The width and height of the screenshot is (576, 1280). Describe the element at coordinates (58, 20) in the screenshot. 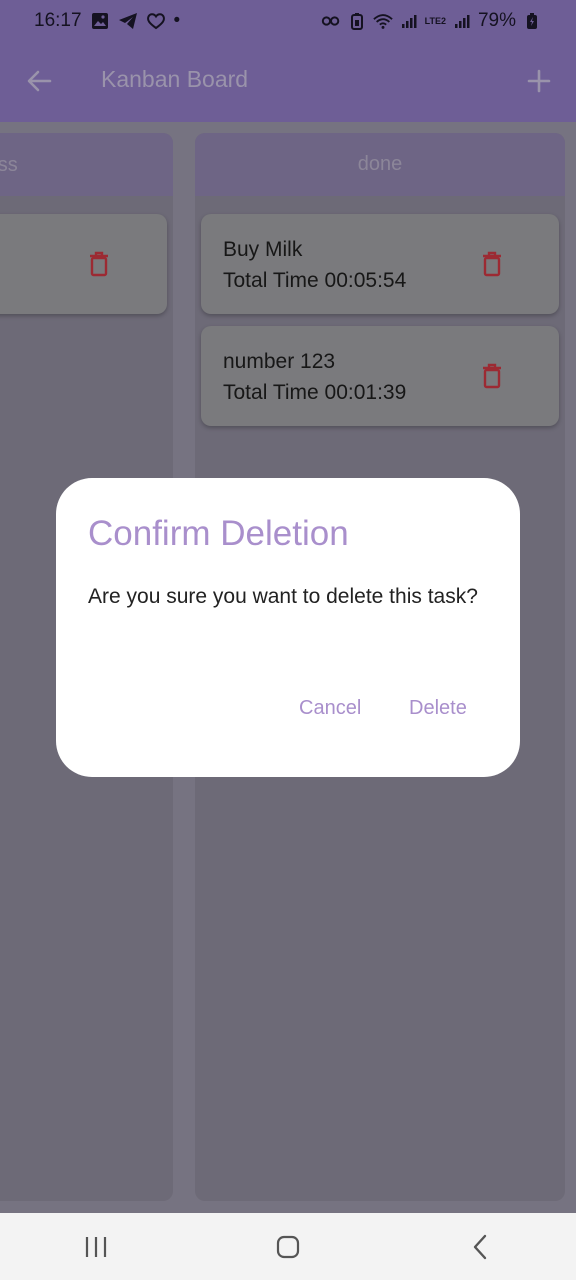

I see `status-time: 16:17` at that location.